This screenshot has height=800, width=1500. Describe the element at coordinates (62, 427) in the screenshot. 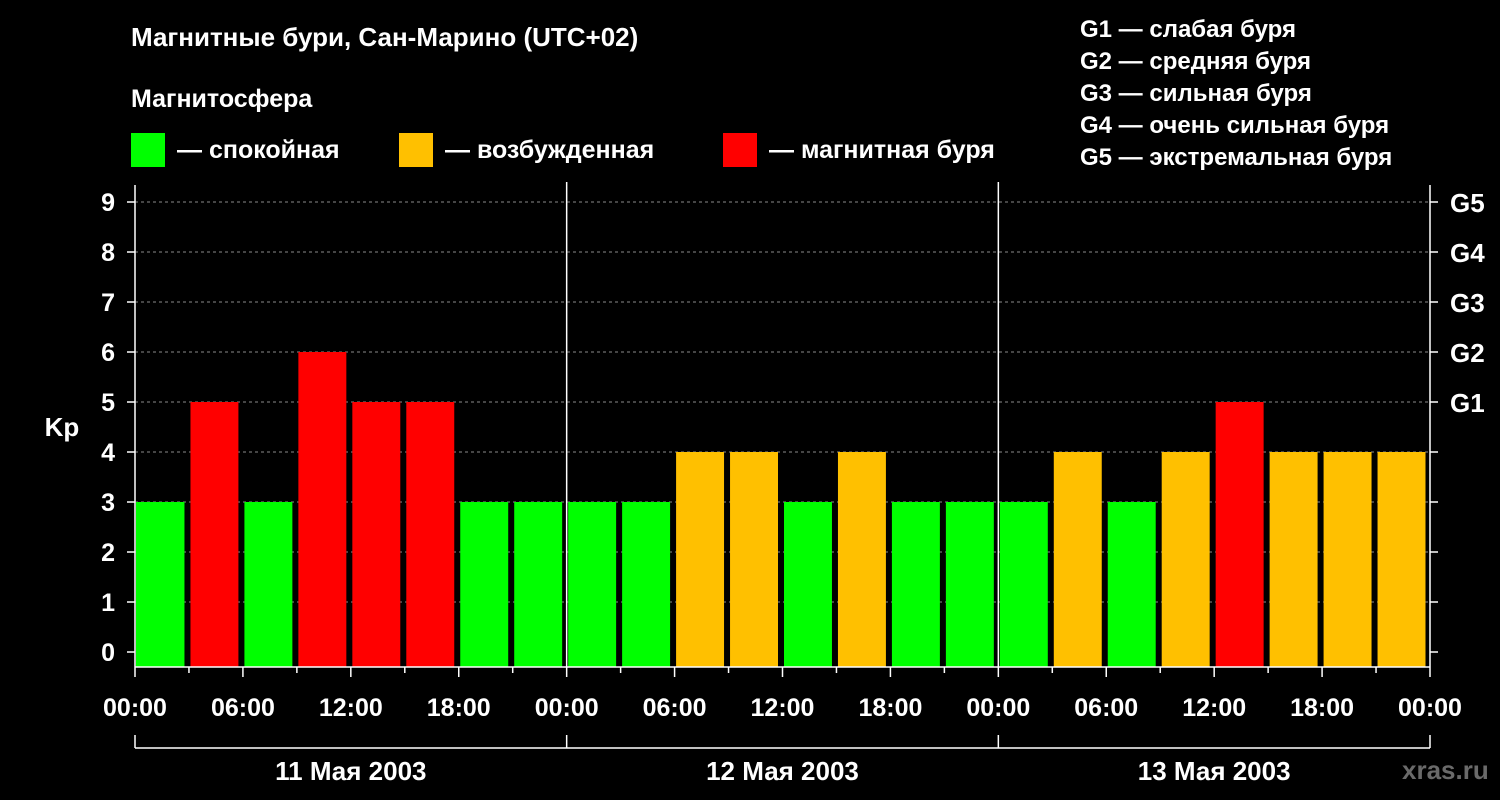

I see `y-axis-label: Kp` at that location.